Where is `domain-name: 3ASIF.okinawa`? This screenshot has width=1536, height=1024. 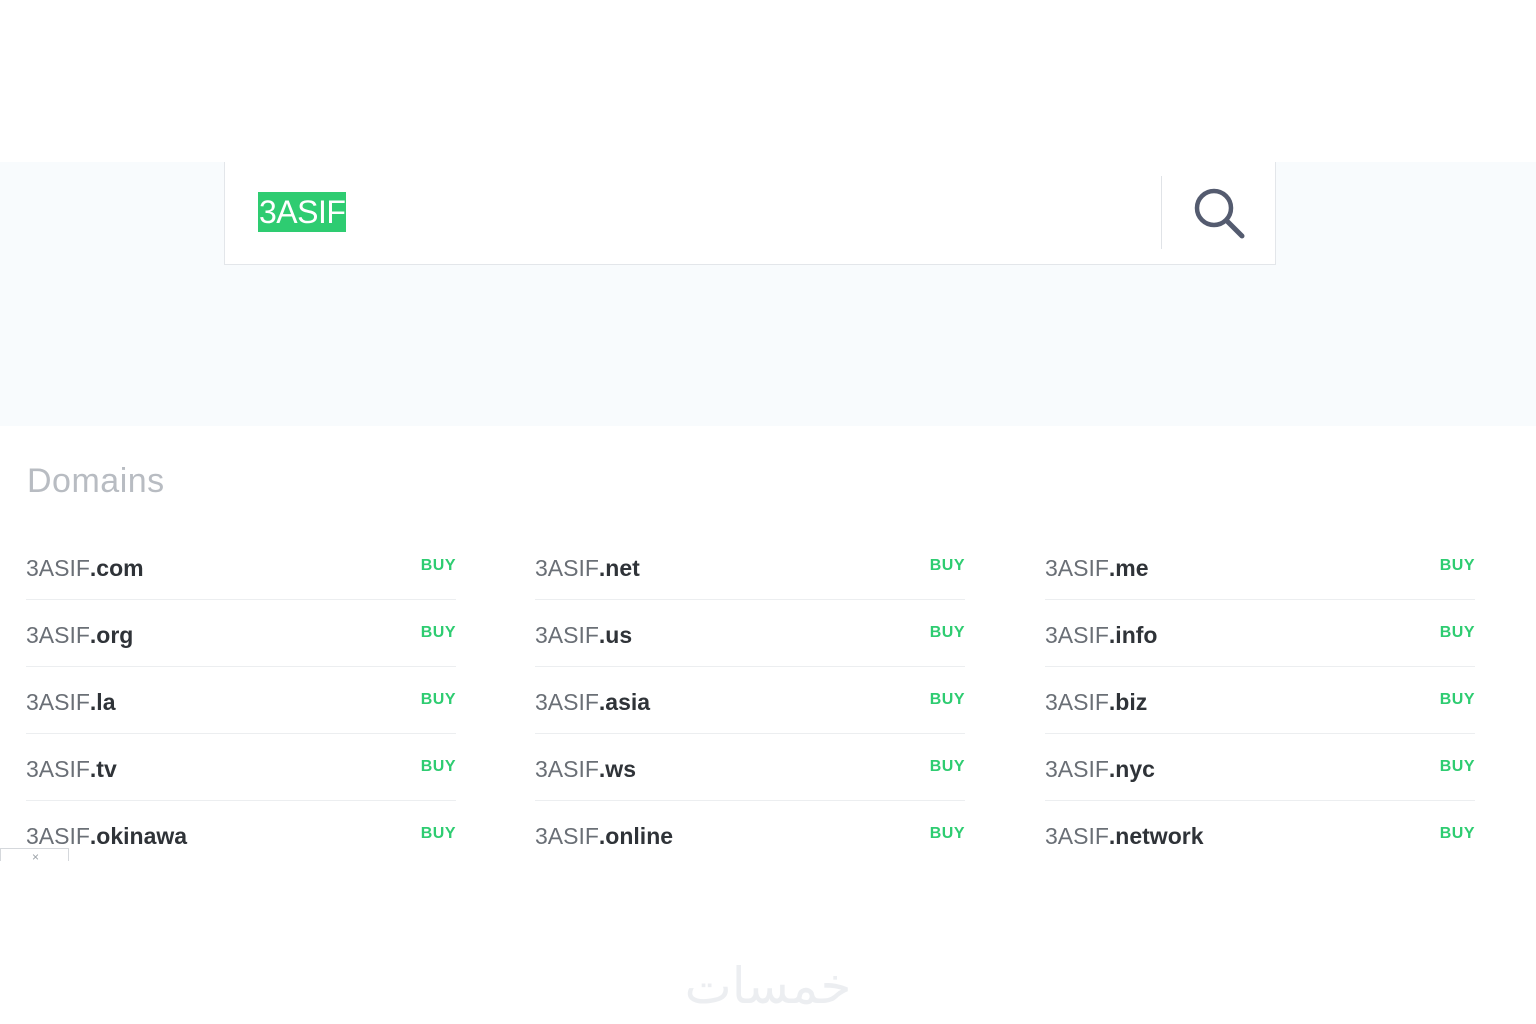
domain-name: 3ASIF.okinawa is located at coordinates (107, 836).